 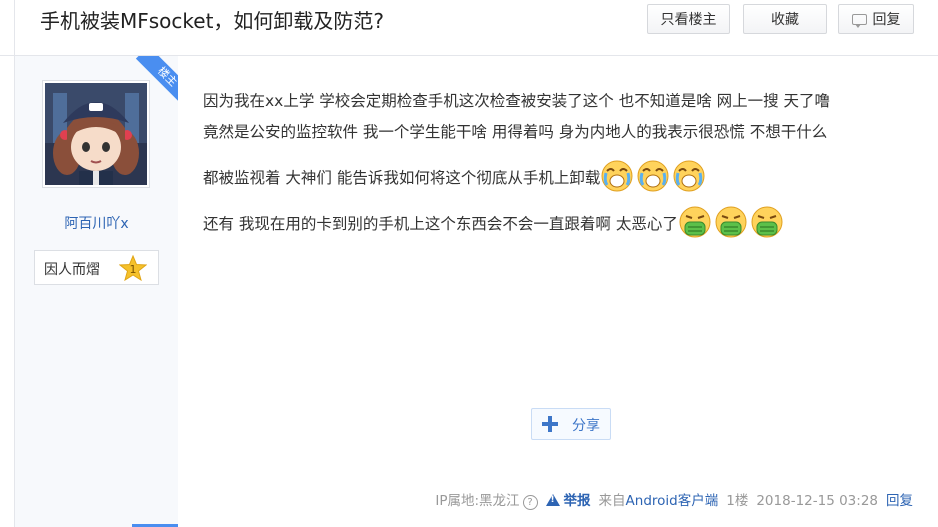 I want to click on author-name: 阿百川吖x, so click(x=96, y=223).